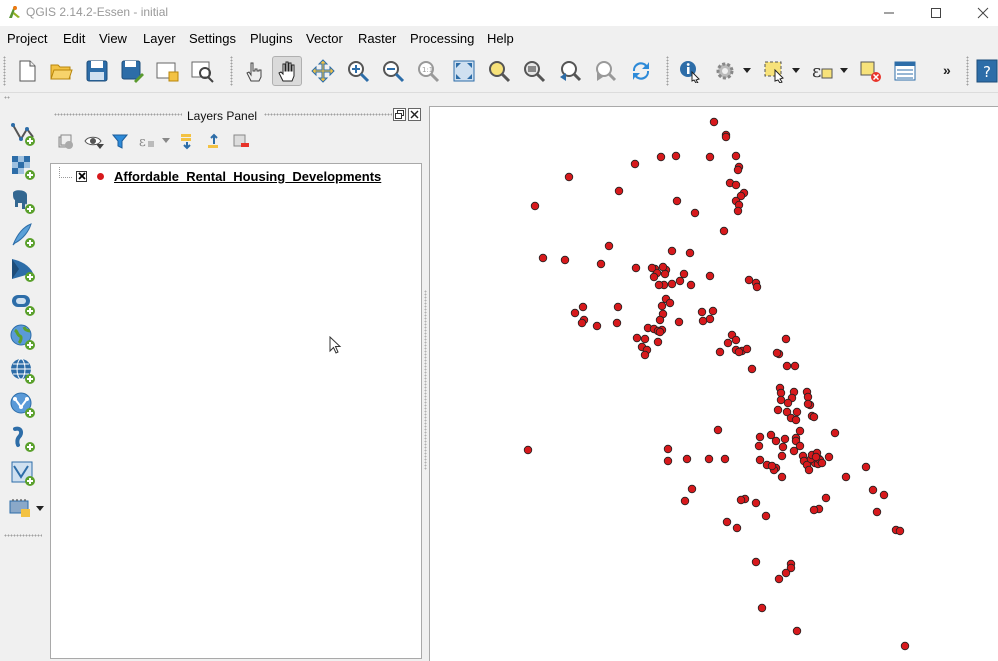 Image resolution: width=998 pixels, height=661 pixels. Describe the element at coordinates (241, 141) in the screenshot. I see `remove-layer-button` at that location.